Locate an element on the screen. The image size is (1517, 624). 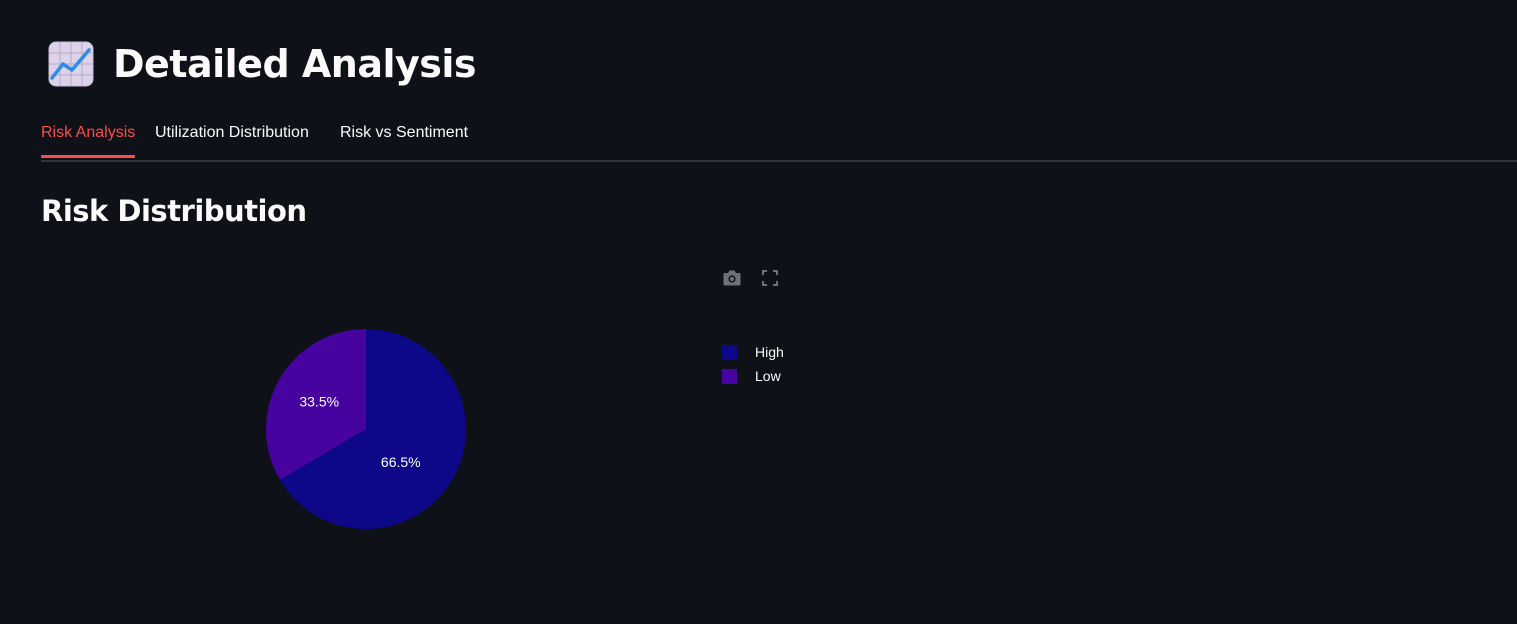
pie-label-high: 66.5% is located at coordinates (401, 462).